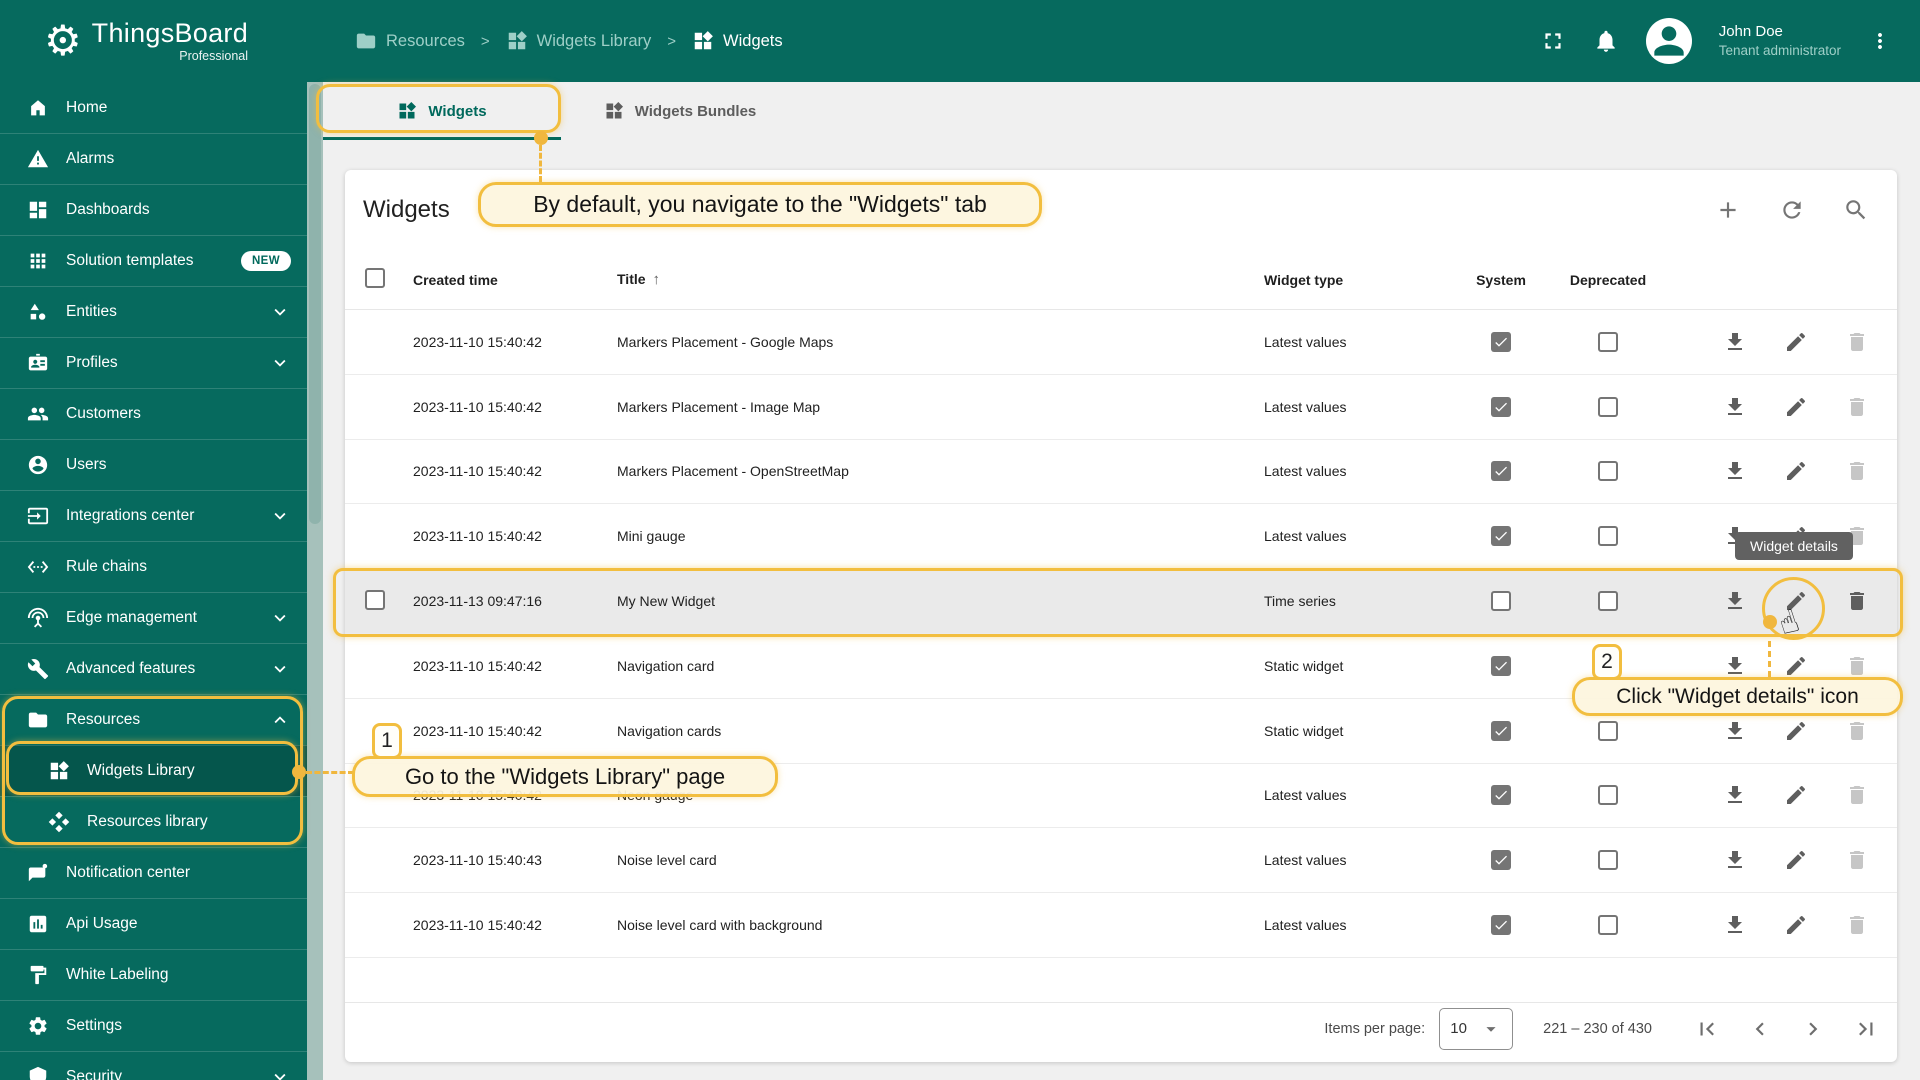  I want to click on sidebar-item-alarms: Alarms, so click(153, 158).